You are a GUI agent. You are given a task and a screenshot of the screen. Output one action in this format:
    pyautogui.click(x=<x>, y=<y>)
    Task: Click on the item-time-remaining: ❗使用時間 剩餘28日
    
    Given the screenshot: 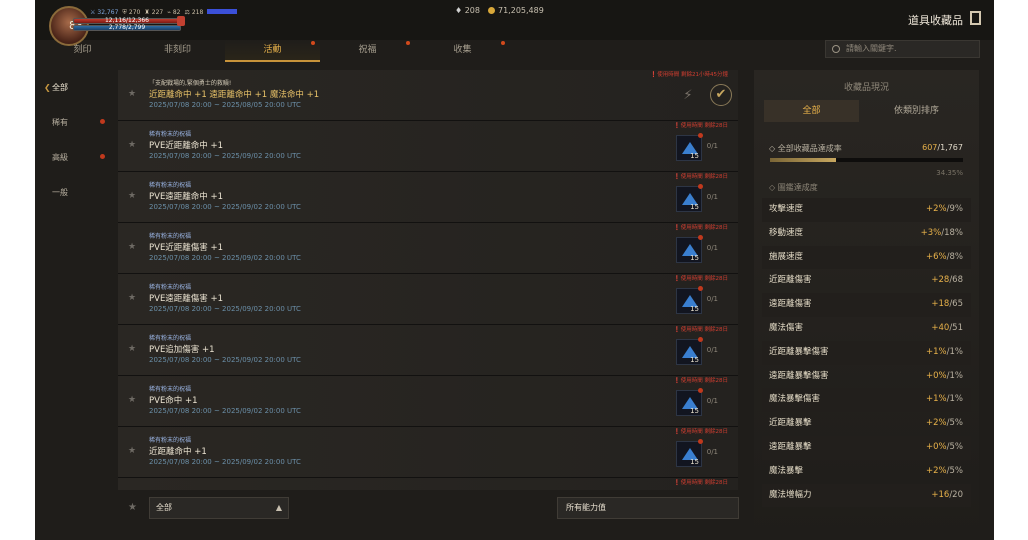 What is the action you would take?
    pyautogui.click(x=701, y=431)
    